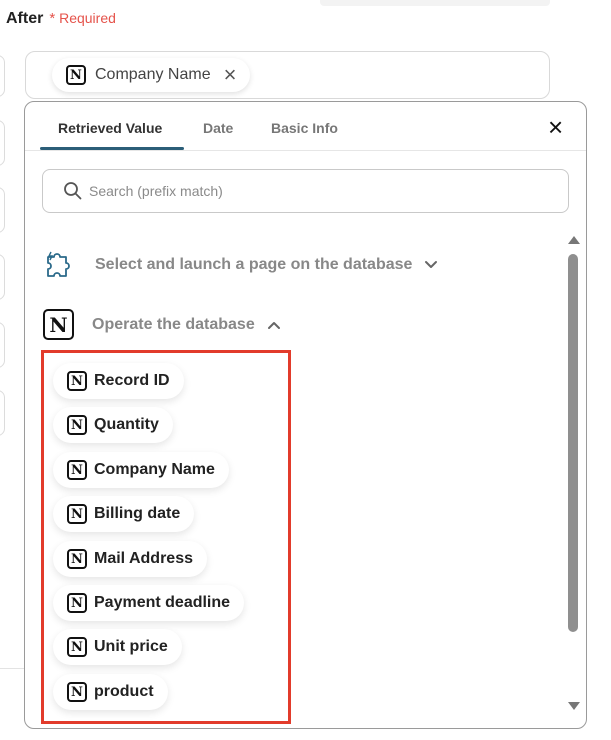 The height and width of the screenshot is (740, 611). Describe the element at coordinates (555, 127) in the screenshot. I see `close-button: ×` at that location.